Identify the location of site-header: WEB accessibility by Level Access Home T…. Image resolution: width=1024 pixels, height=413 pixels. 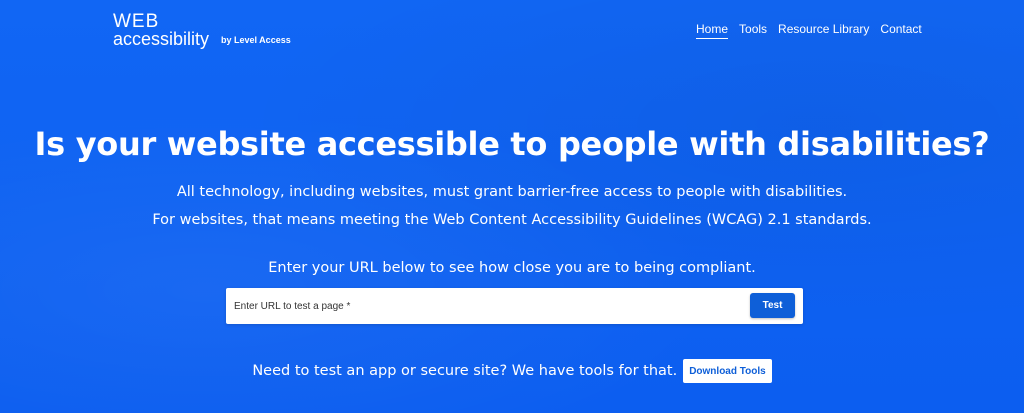
(512, 30).